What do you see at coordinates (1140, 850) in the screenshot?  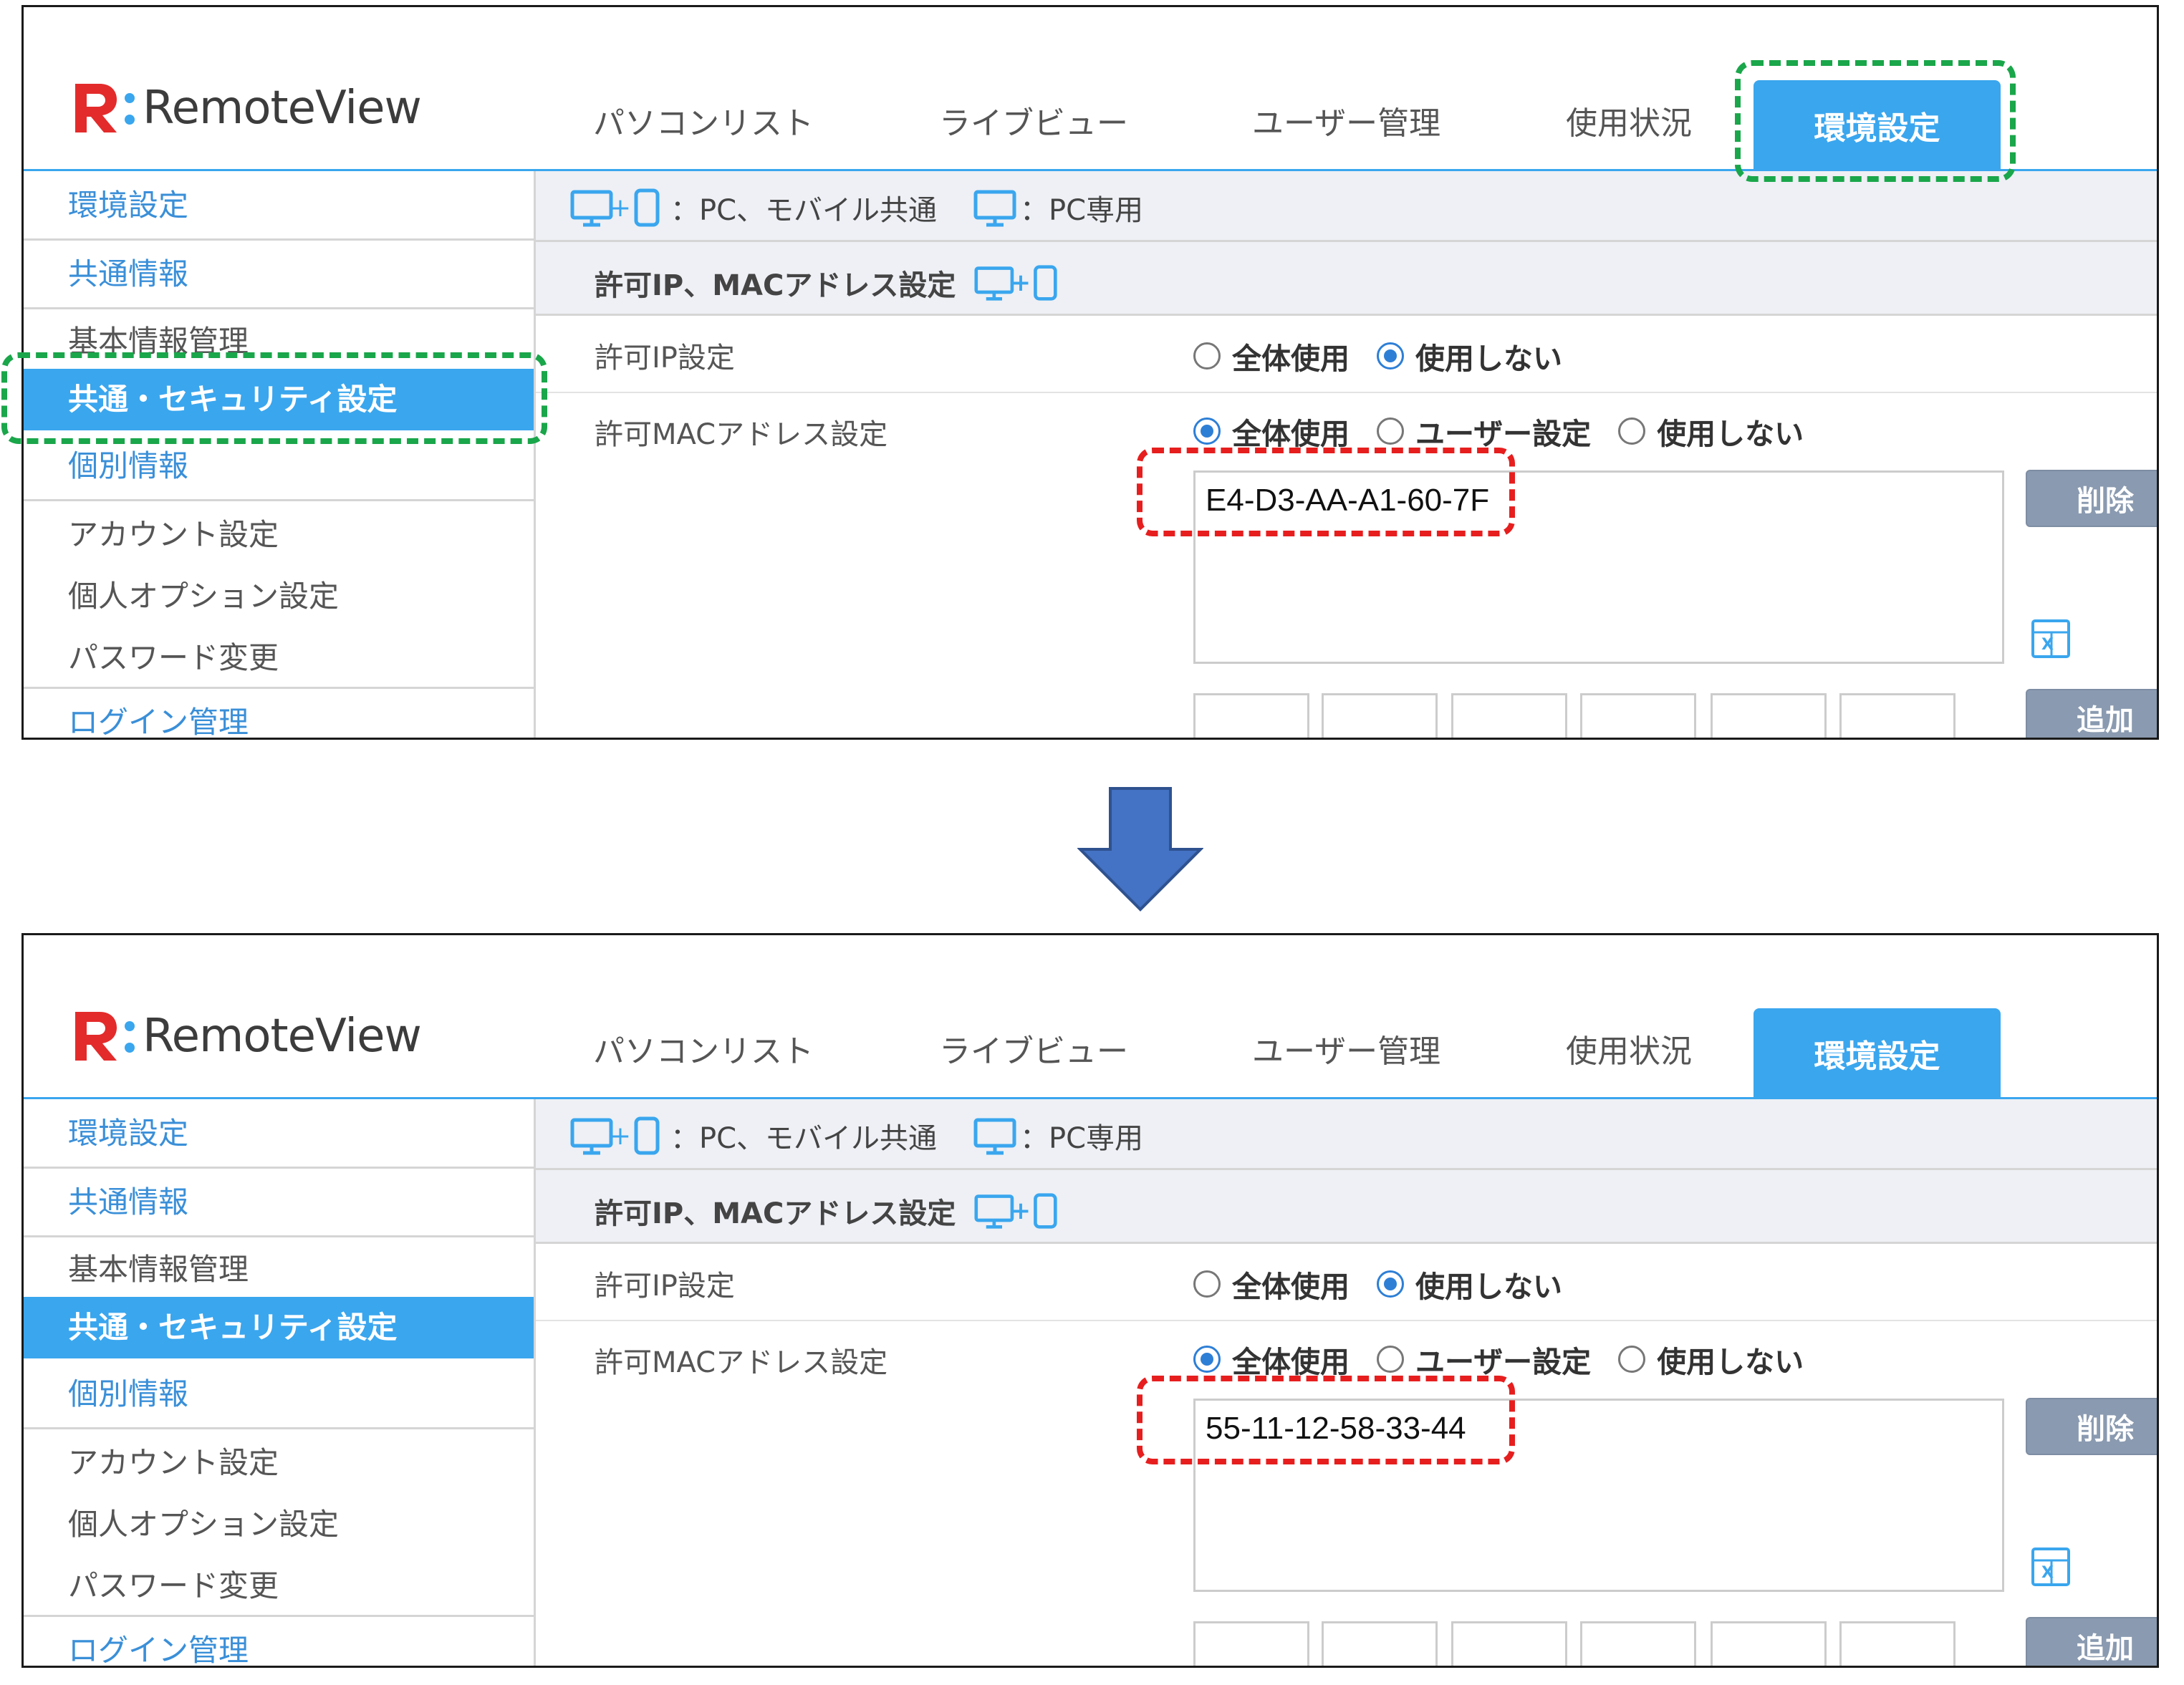 I see `down-arrow-icon` at bounding box center [1140, 850].